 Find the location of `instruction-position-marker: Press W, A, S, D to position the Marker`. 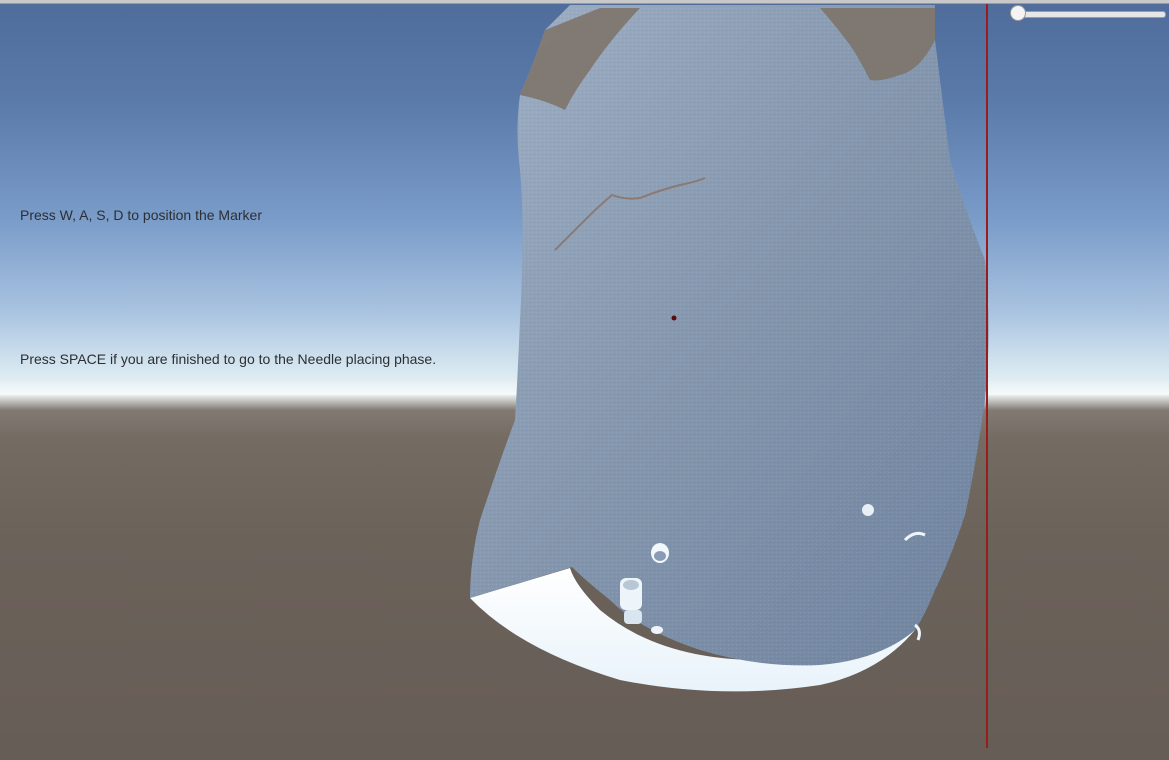

instruction-position-marker: Press W, A, S, D to position the Marker is located at coordinates (141, 215).